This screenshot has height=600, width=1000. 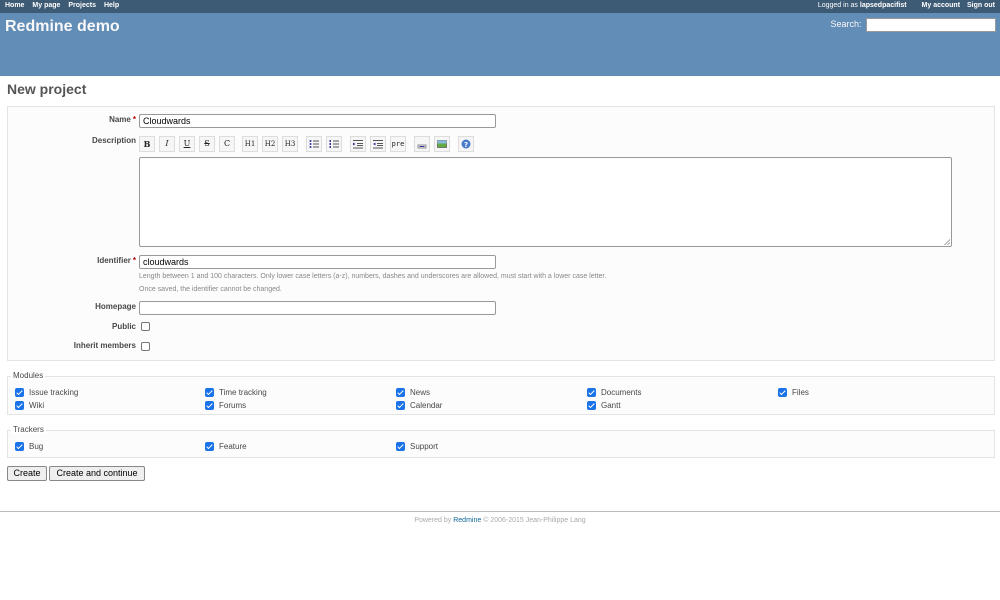 What do you see at coordinates (250, 144) in the screenshot?
I see `heading1-button: H1` at bounding box center [250, 144].